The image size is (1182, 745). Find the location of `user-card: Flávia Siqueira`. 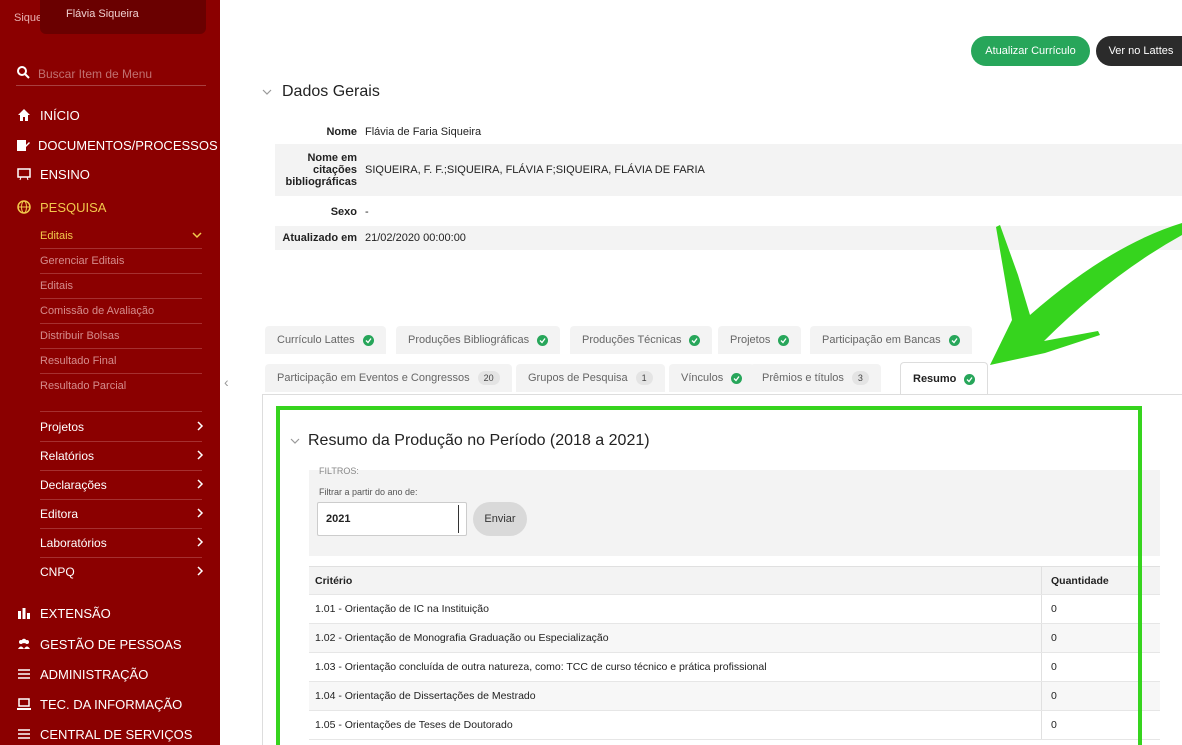

user-card: Flávia Siqueira is located at coordinates (123, 17).